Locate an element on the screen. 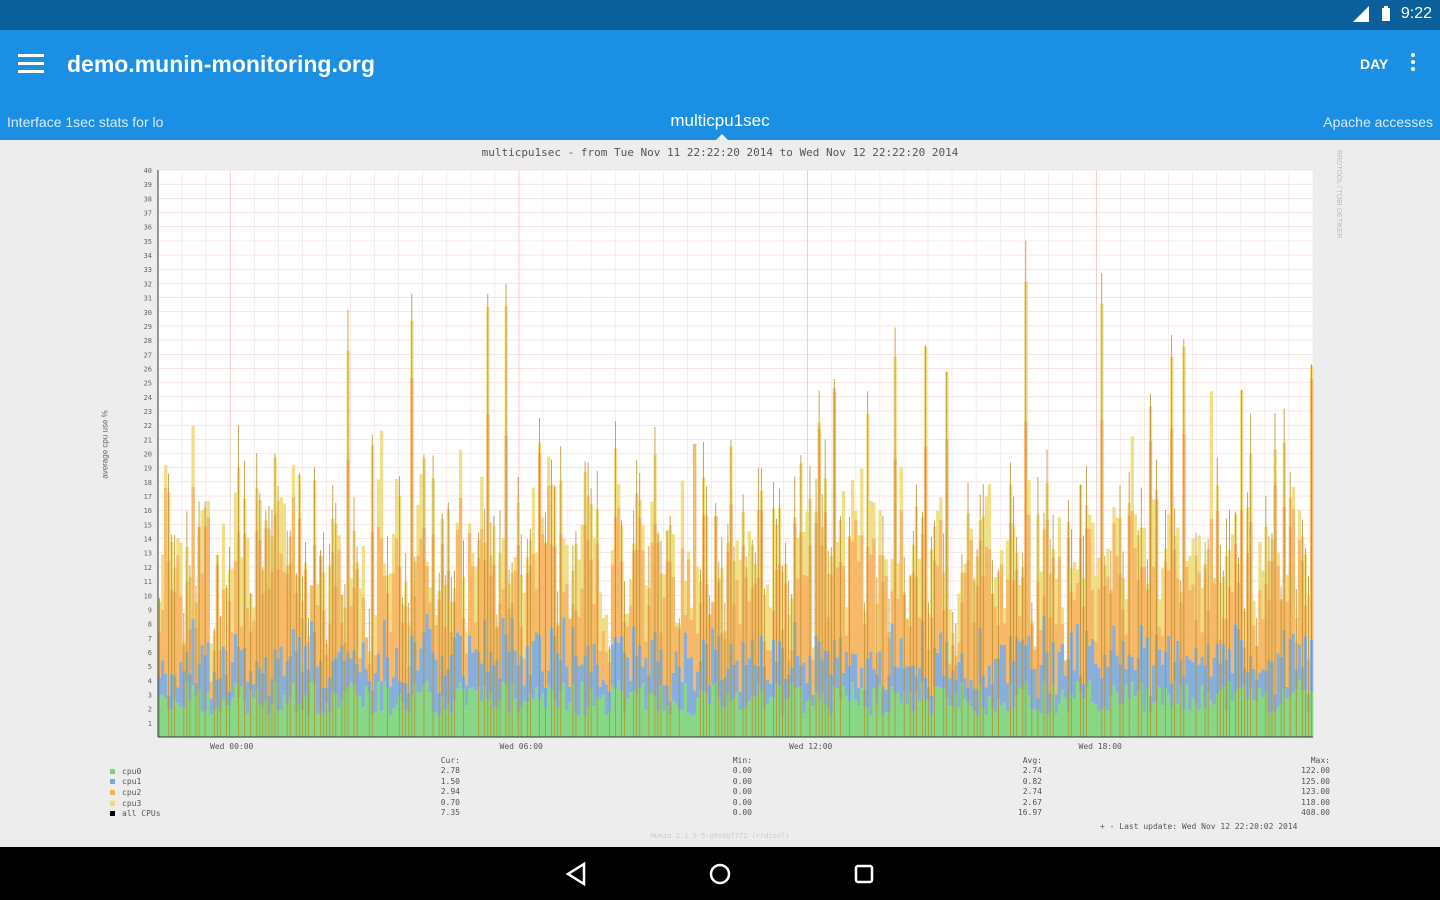  legend-item: cpu2 is located at coordinates (135, 792).